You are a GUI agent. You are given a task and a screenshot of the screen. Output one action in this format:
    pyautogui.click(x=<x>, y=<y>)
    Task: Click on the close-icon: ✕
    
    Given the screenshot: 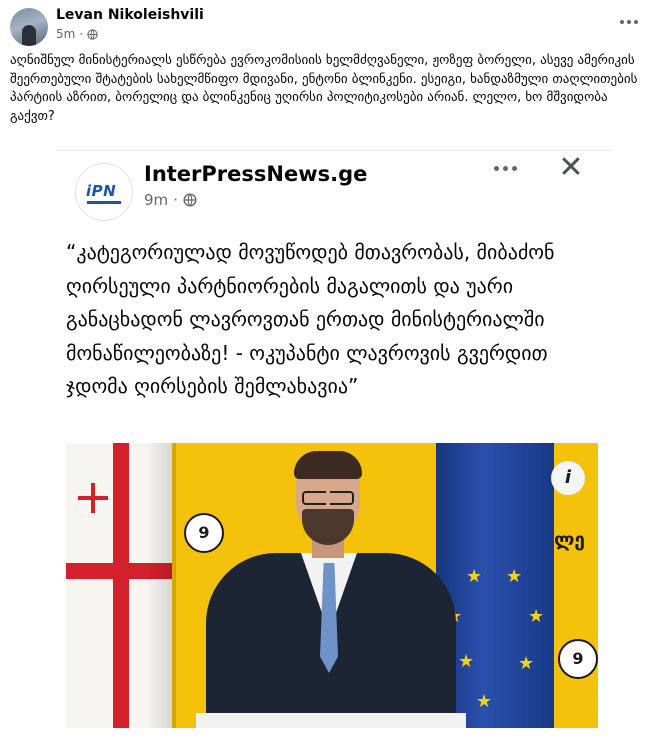 What is the action you would take?
    pyautogui.click(x=571, y=168)
    